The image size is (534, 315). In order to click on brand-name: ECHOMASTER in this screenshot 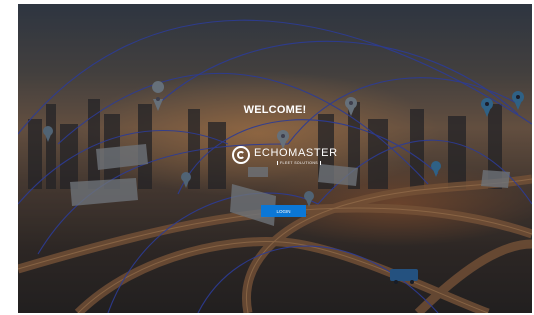, I will do `click(296, 153)`.